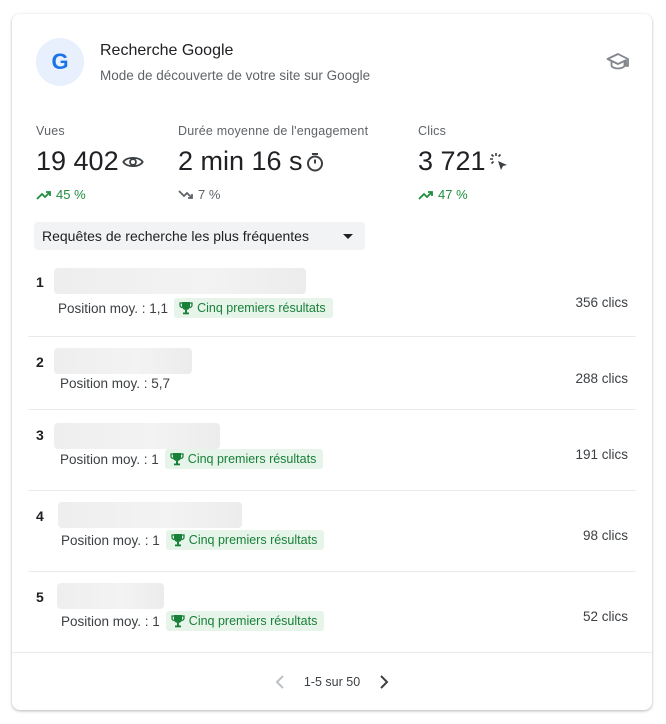 The height and width of the screenshot is (724, 666). What do you see at coordinates (273, 131) in the screenshot?
I see `metric-label: Durée moyenne de l'engagement` at bounding box center [273, 131].